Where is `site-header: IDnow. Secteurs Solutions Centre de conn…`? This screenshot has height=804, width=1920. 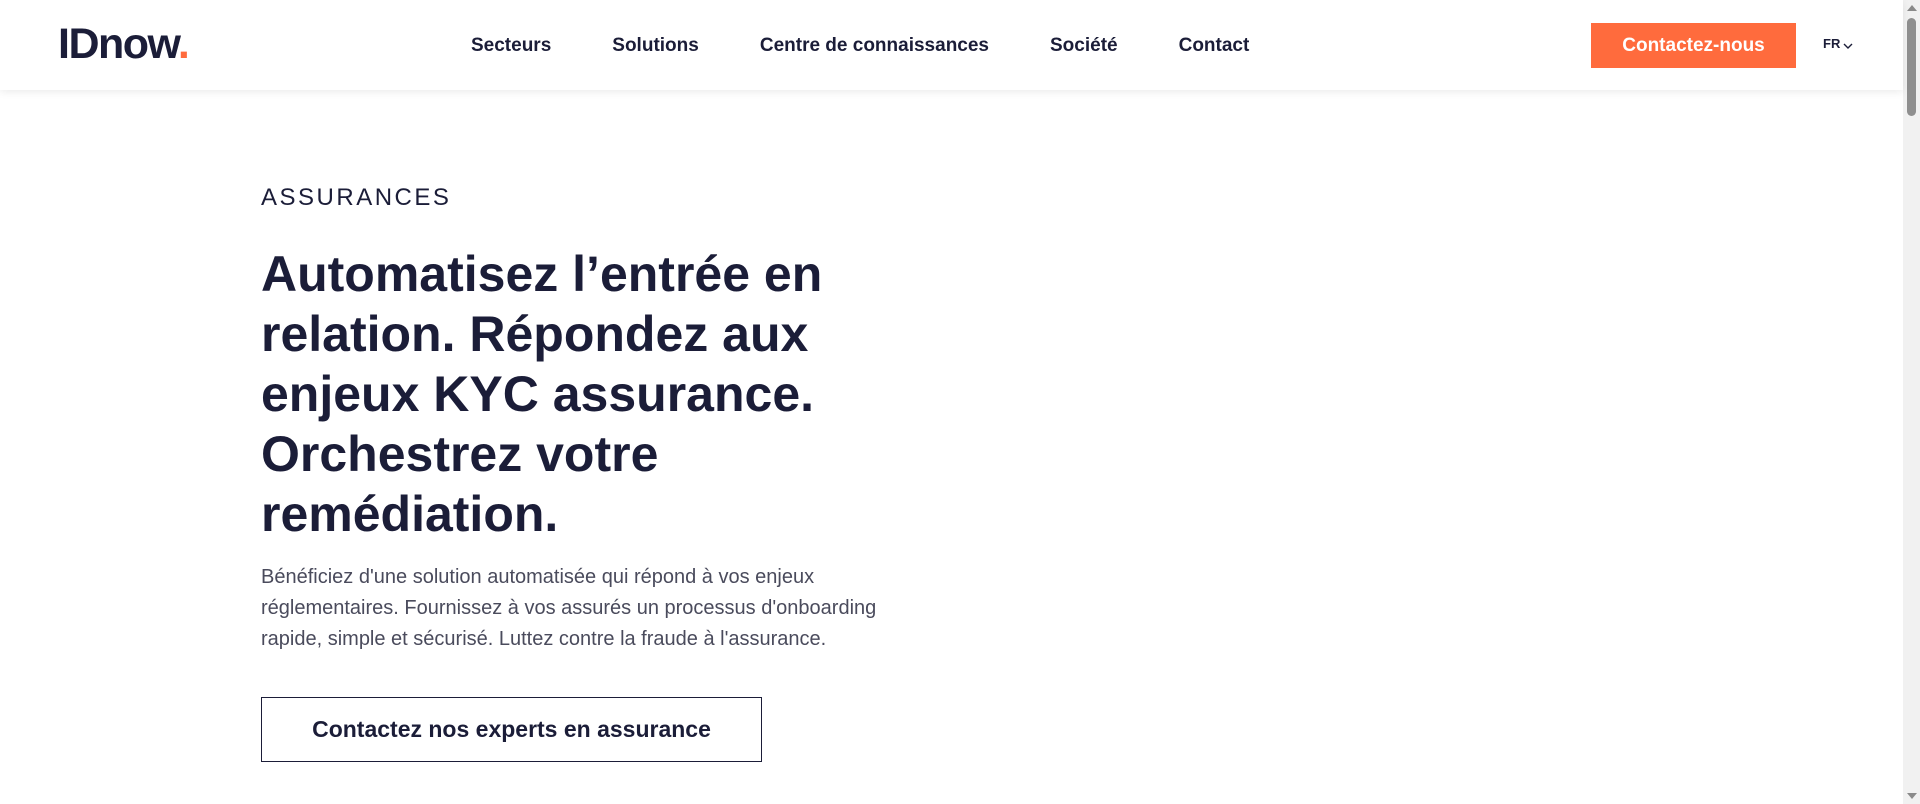
site-header: IDnow. Secteurs Solutions Centre de conn… is located at coordinates (951, 45).